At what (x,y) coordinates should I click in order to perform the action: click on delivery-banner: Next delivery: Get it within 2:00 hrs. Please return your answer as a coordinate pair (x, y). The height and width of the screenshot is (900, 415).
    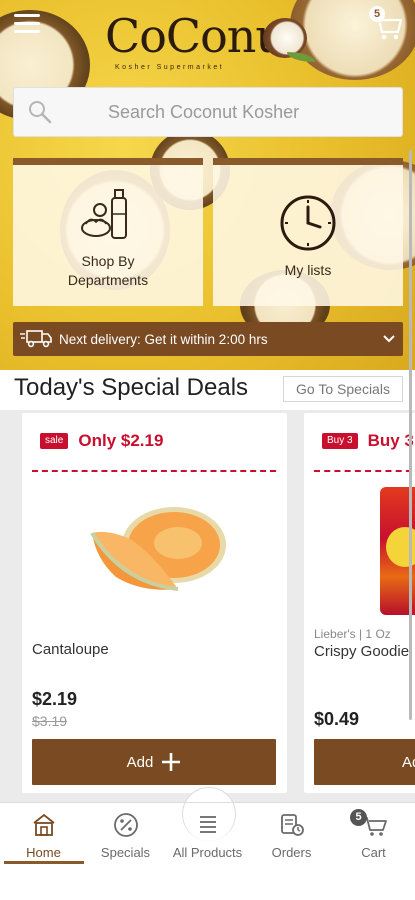
    Looking at the image, I should click on (208, 339).